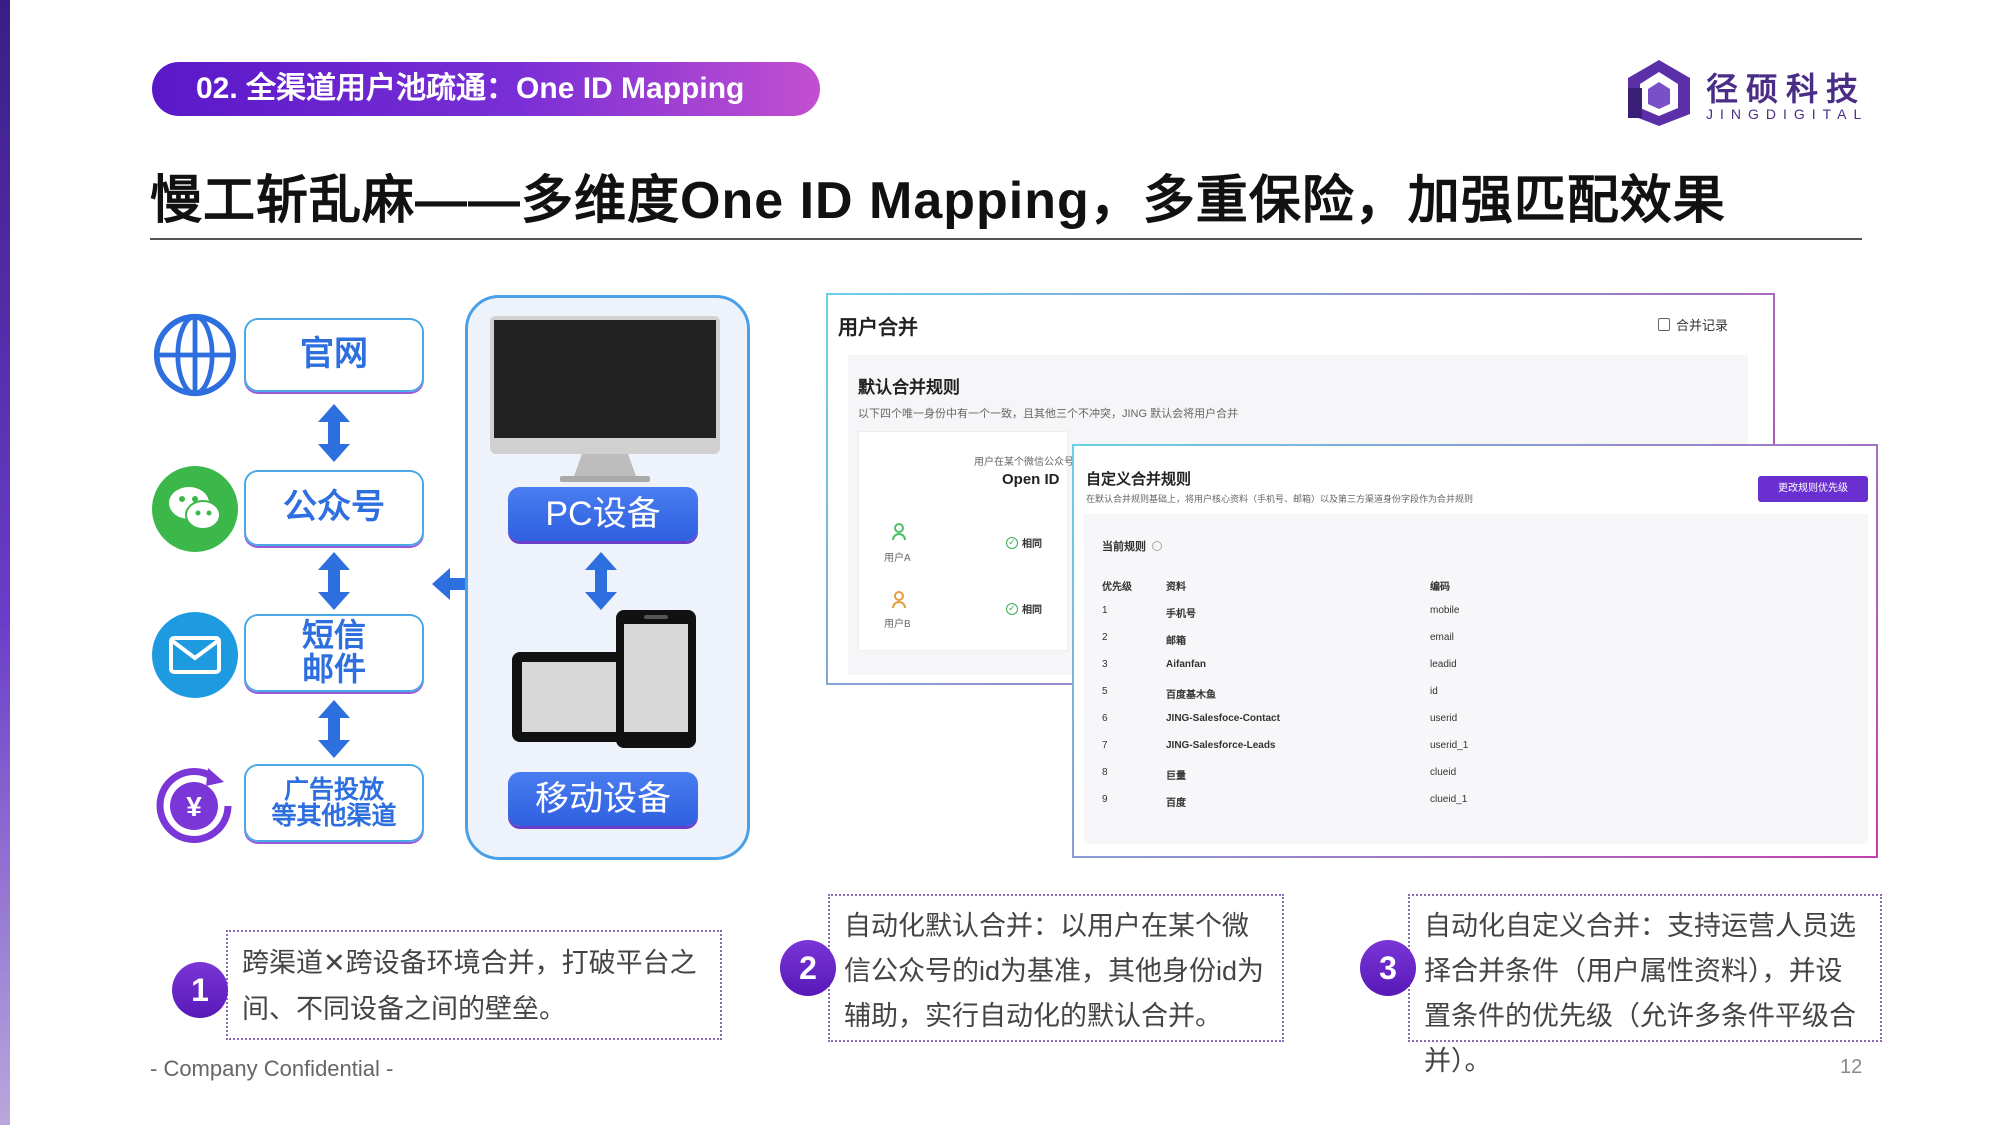  I want to click on rules-cell: 3, so click(1105, 664).